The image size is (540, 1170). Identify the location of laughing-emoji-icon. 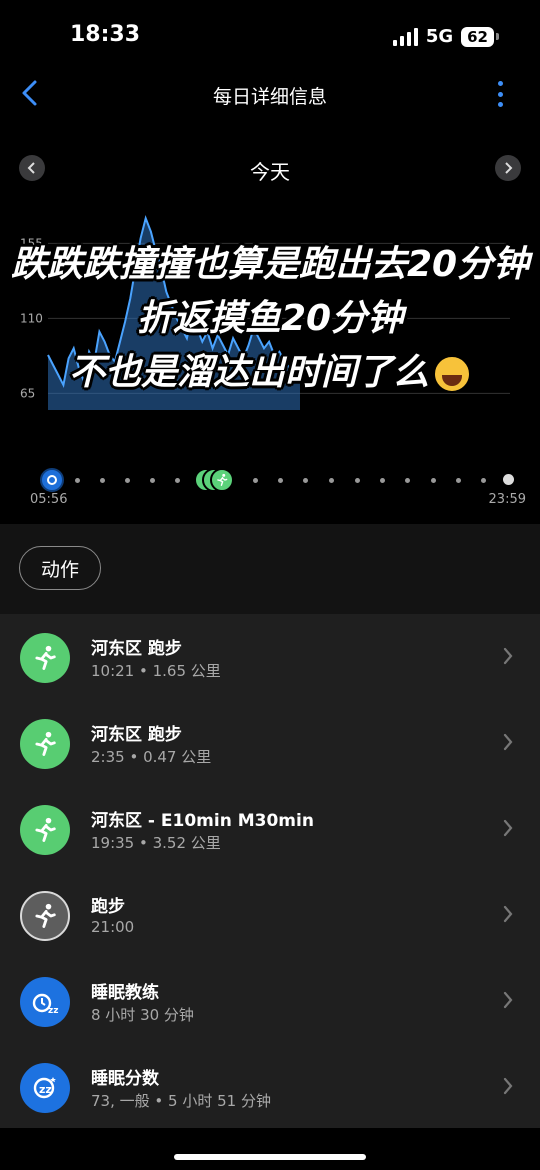
(452, 374).